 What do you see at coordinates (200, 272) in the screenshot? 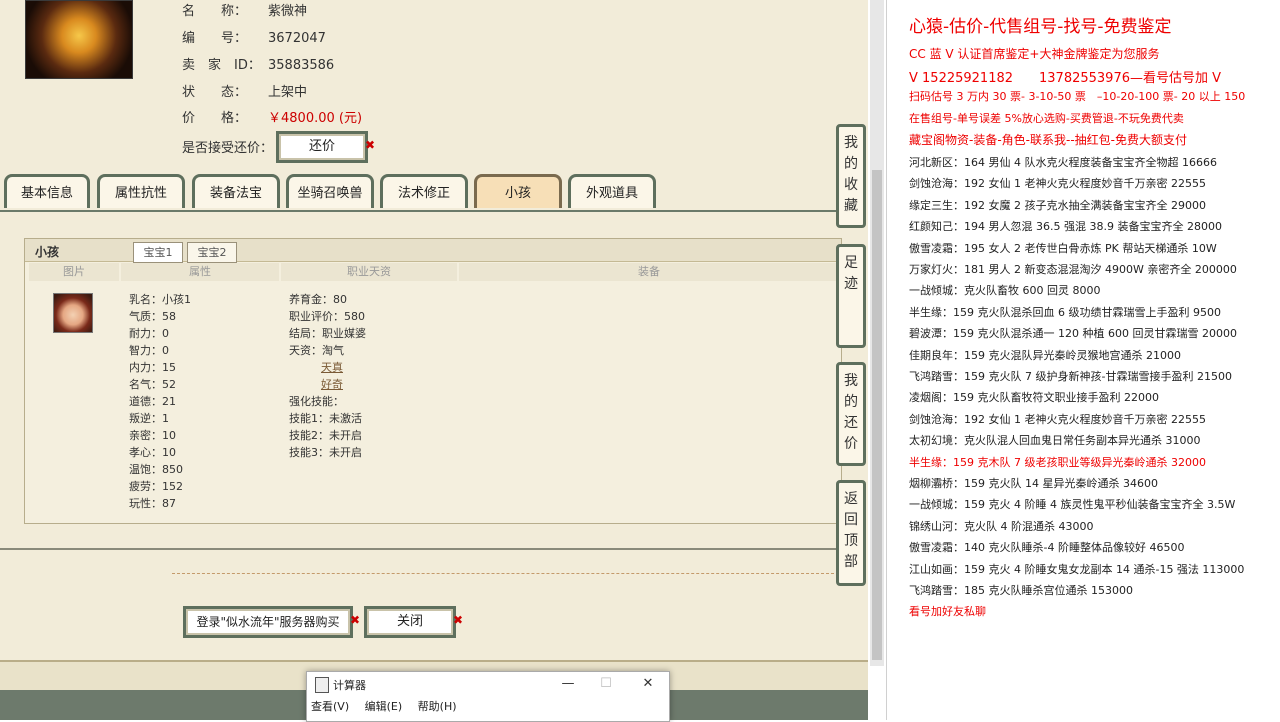
I see `col-attributes: 属性` at bounding box center [200, 272].